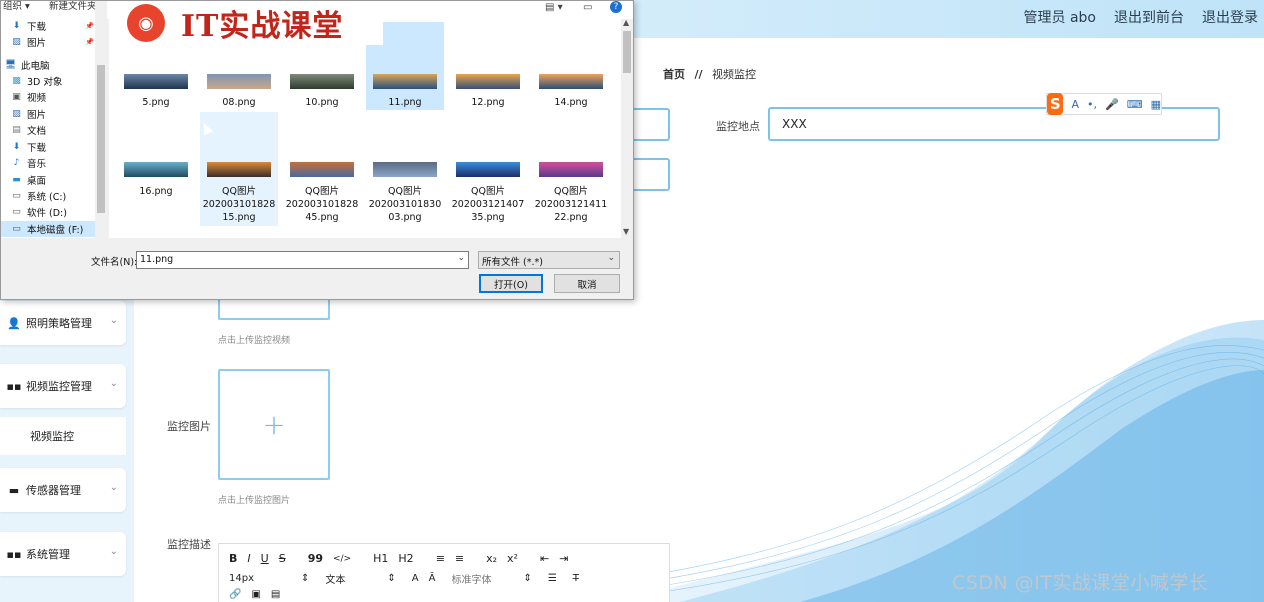  I want to click on description-label: 监控描述, so click(189, 544).